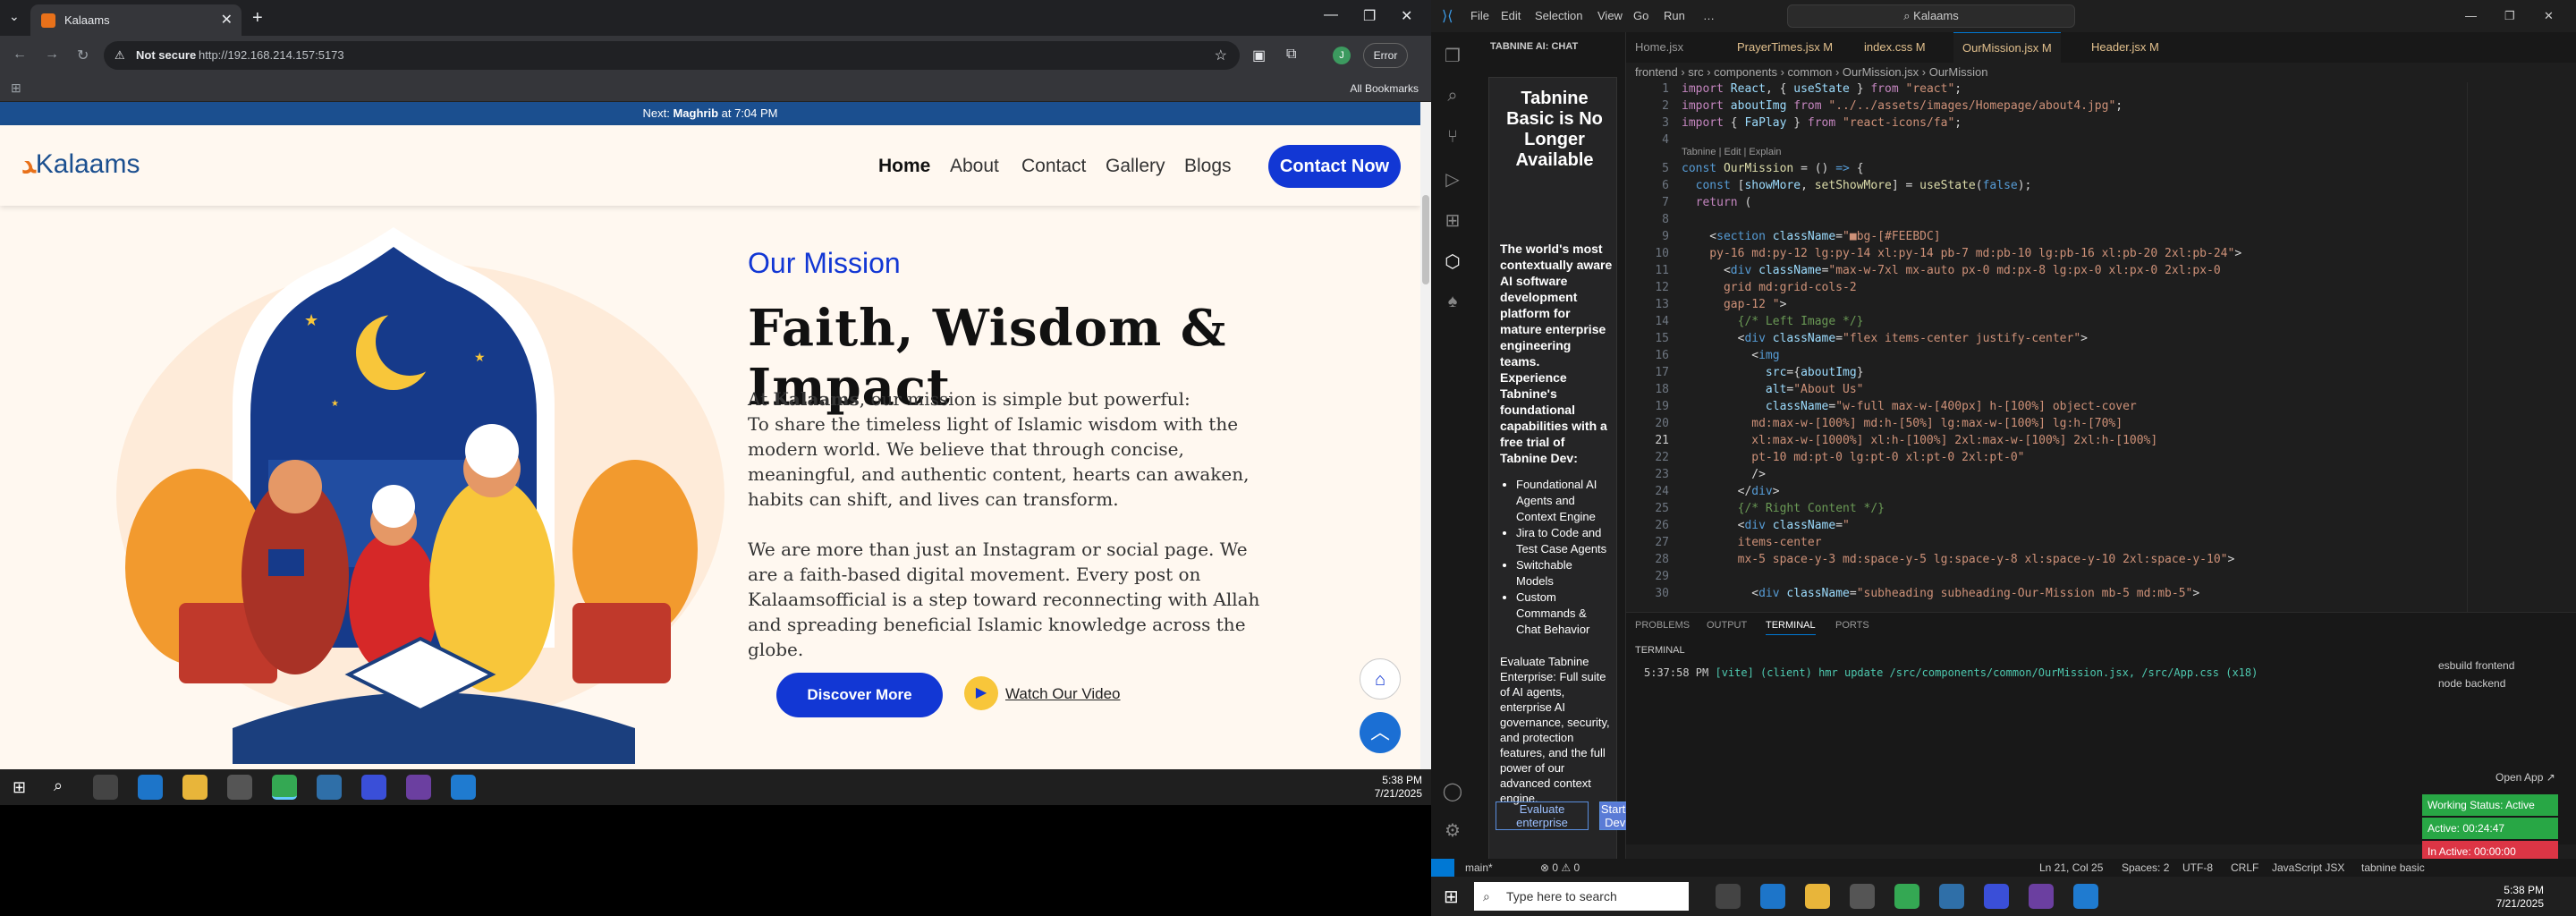  What do you see at coordinates (1452, 791) in the screenshot?
I see `account-icon: ◯` at bounding box center [1452, 791].